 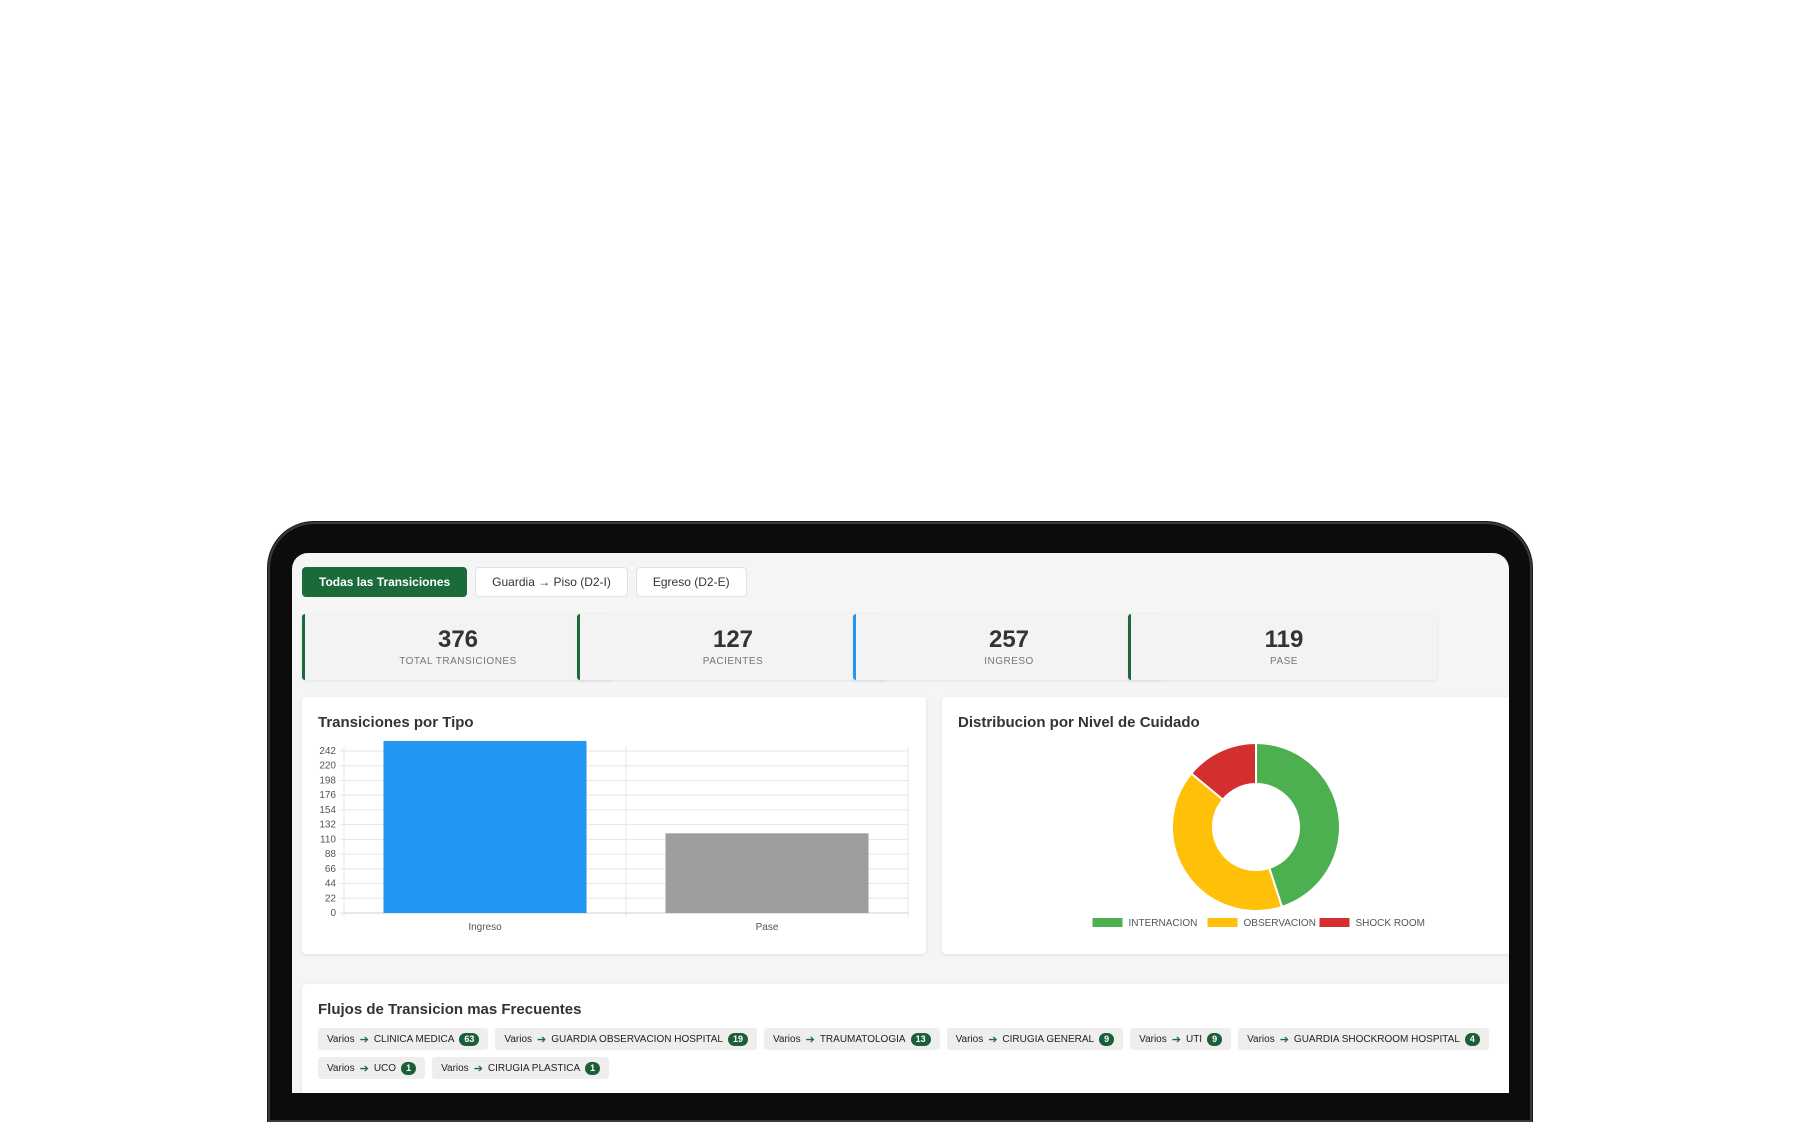 I want to click on flow-chip: Varios ➔ GUARDIA OBSERVACION HOSPITAL 19, so click(x=626, y=1039).